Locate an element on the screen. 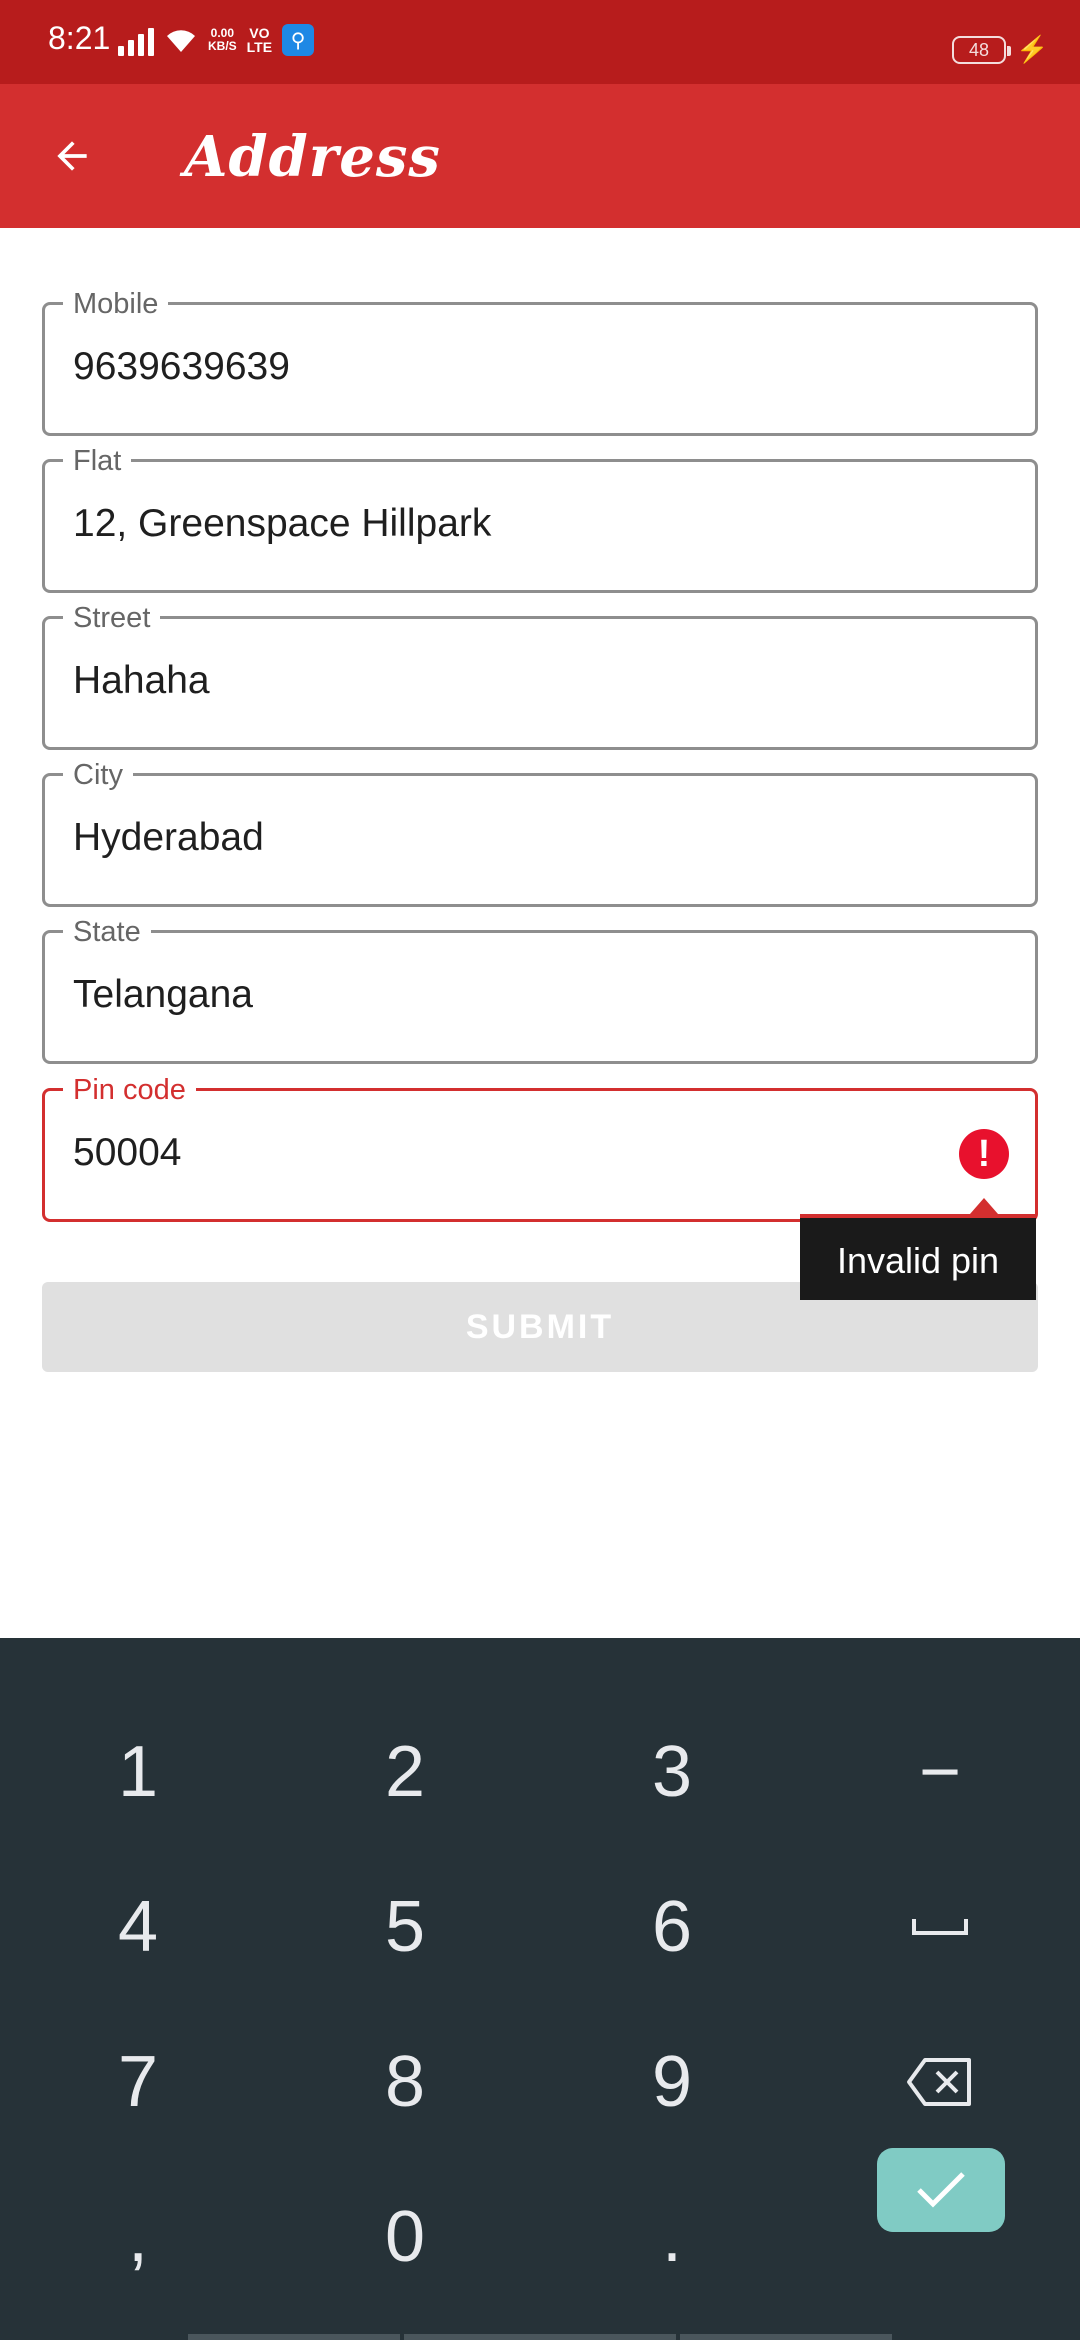  key-2: 2 is located at coordinates (405, 1772).